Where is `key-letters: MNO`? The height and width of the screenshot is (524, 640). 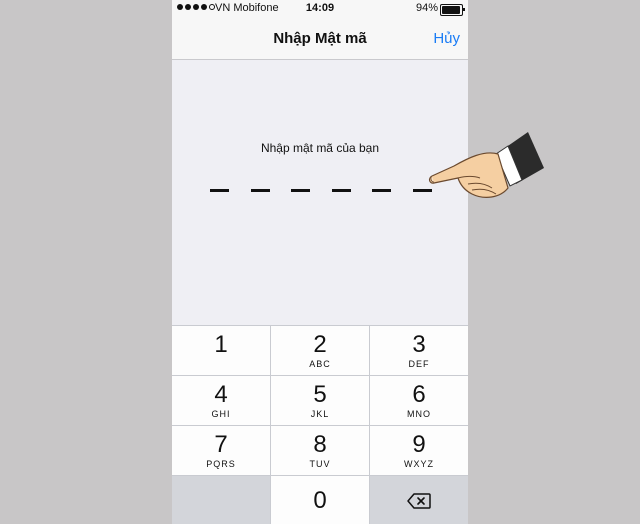 key-letters: MNO is located at coordinates (419, 413).